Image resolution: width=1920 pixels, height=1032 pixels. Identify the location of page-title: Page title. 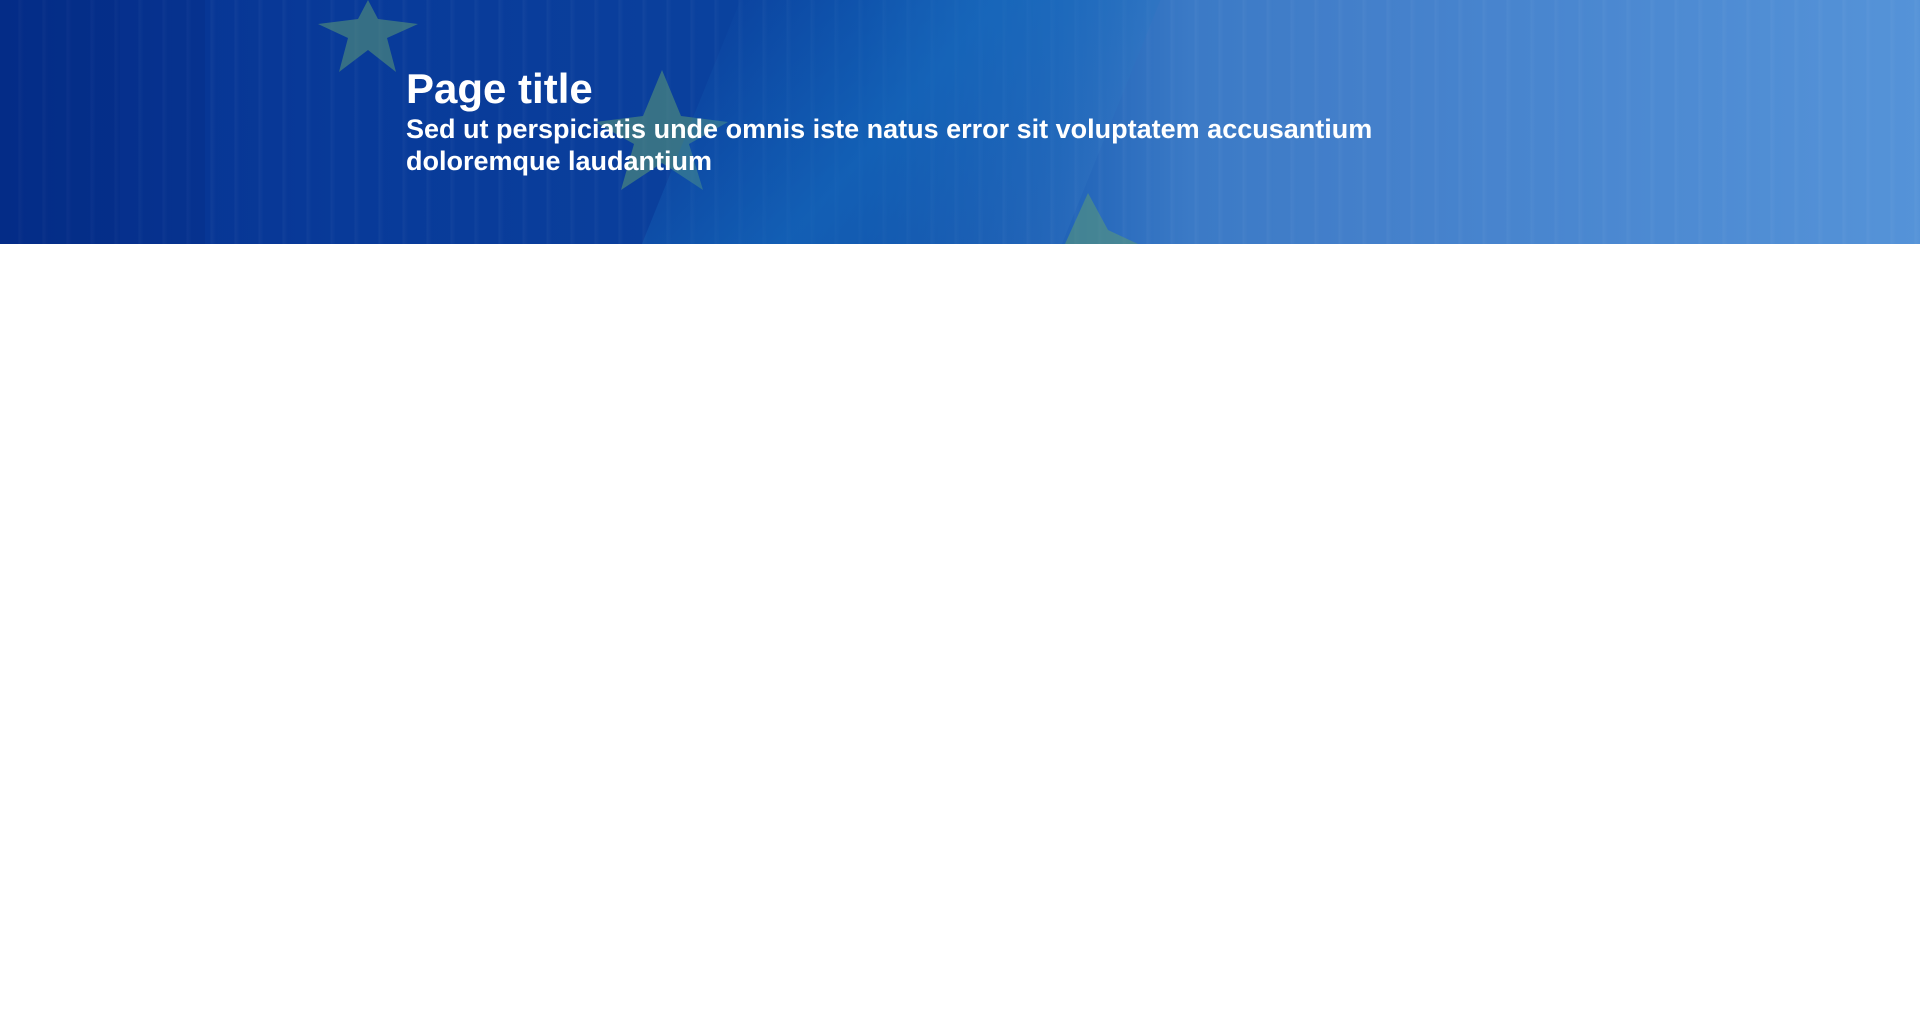
(499, 88).